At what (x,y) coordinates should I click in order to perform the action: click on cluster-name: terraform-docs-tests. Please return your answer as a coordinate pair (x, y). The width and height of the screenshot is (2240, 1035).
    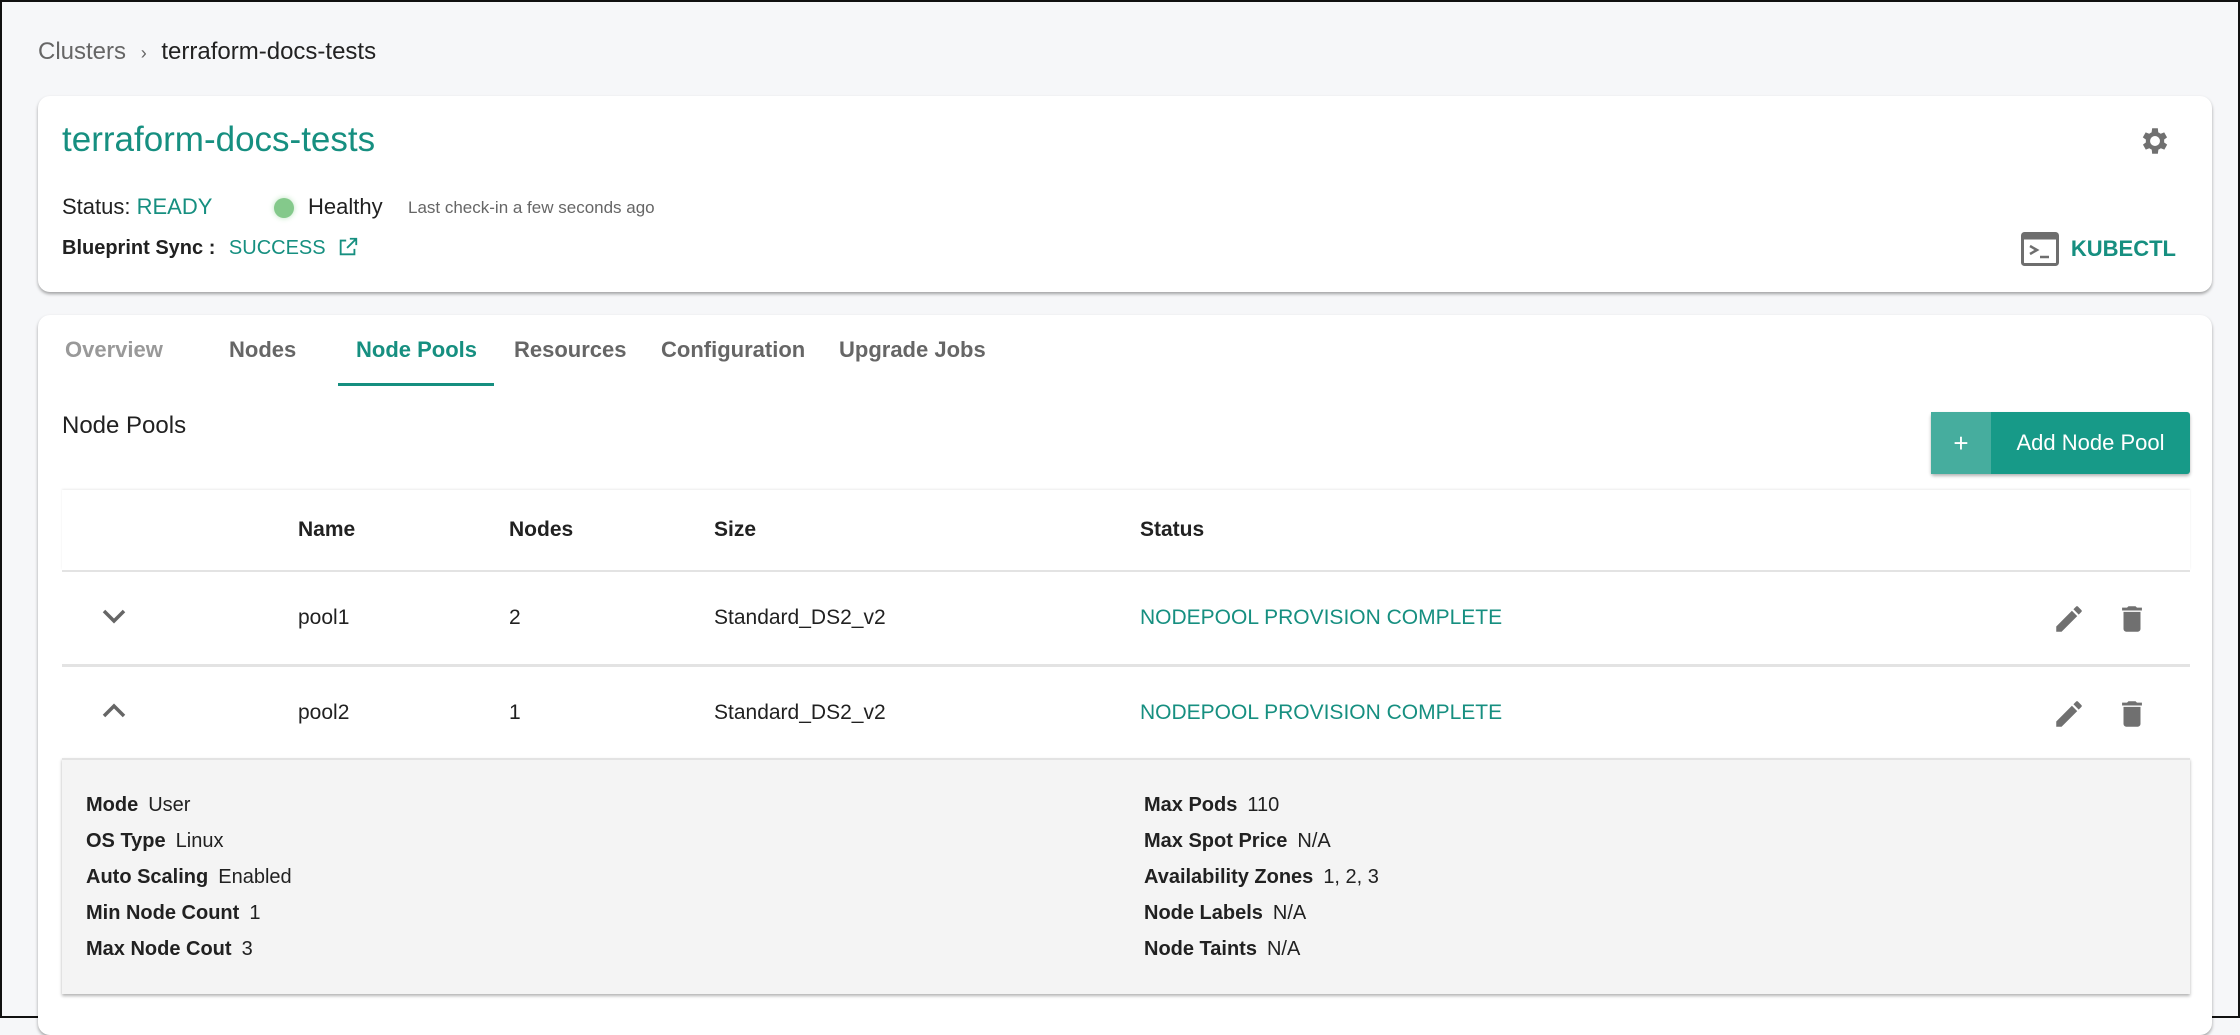
    Looking at the image, I should click on (219, 139).